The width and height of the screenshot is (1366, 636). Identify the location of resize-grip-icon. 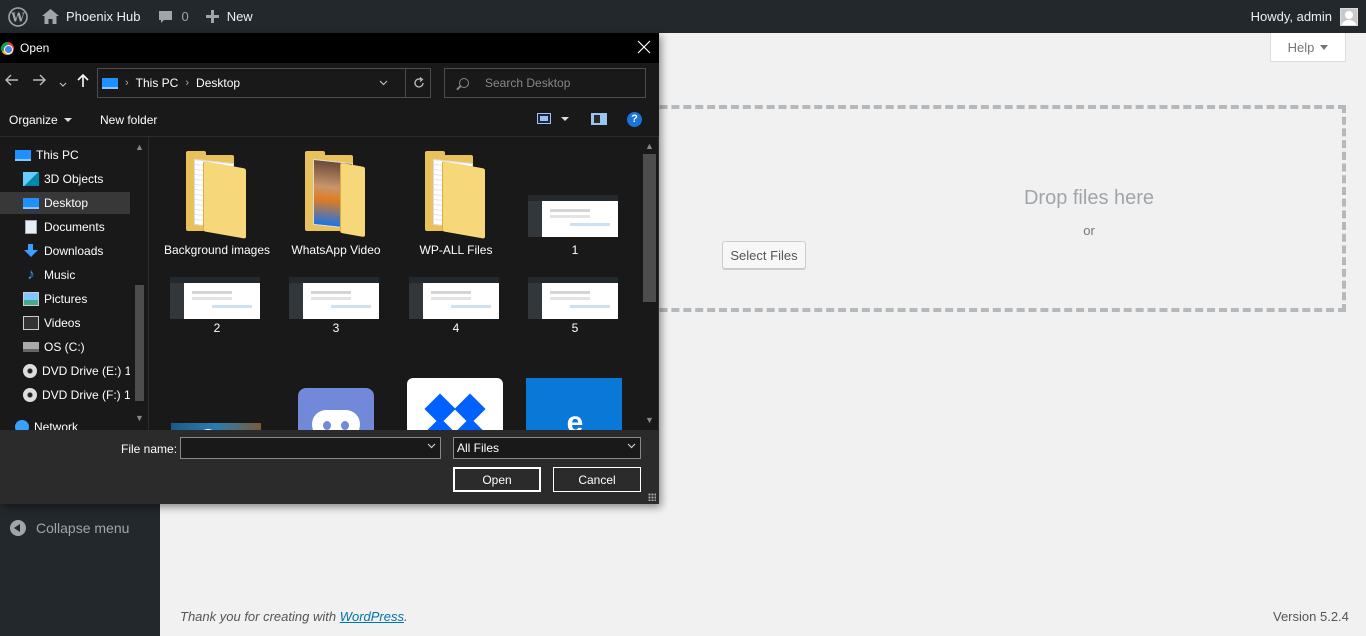
(652, 497).